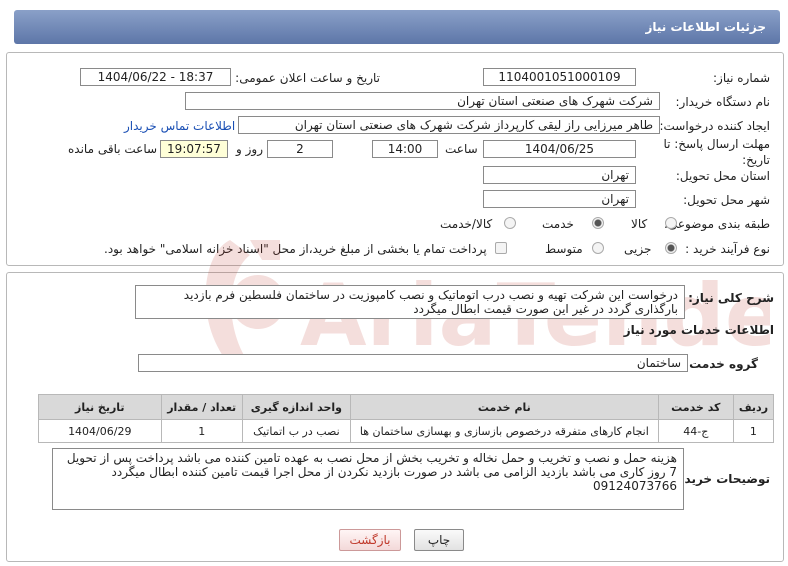 The image size is (788, 566). Describe the element at coordinates (155, 77) in the screenshot. I see `announce-field: 1404/06/22 - 18:37` at that location.